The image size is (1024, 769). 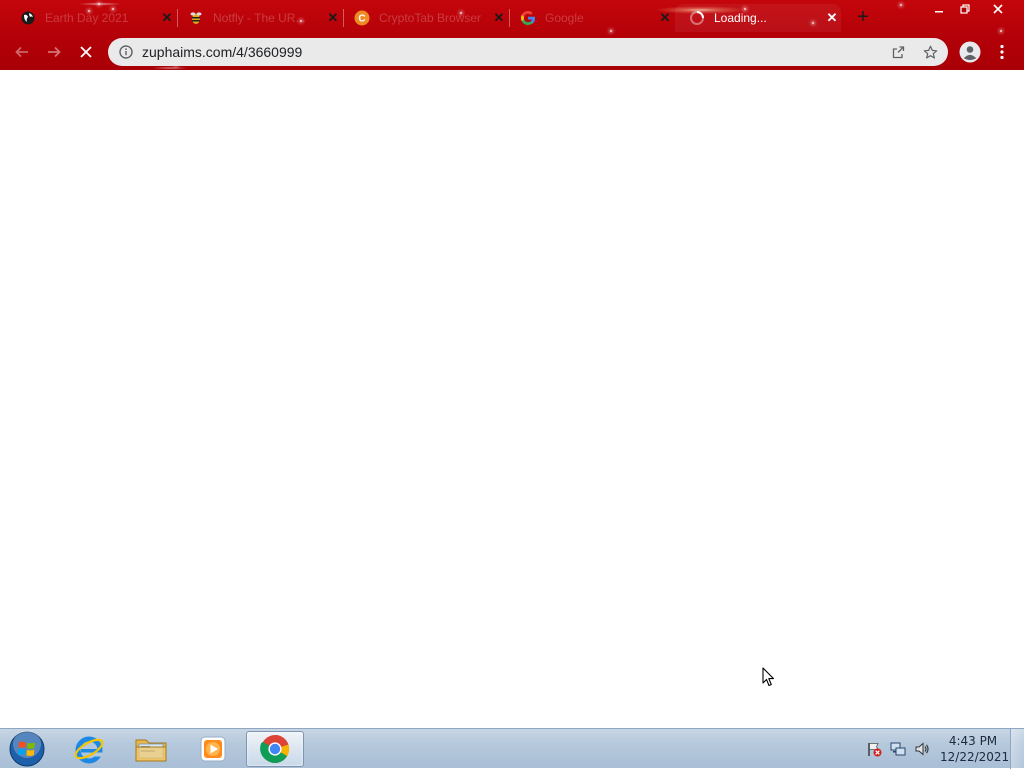 I want to click on tab-notfly: Notfly - The UR... ✕, so click(x=258, y=18).